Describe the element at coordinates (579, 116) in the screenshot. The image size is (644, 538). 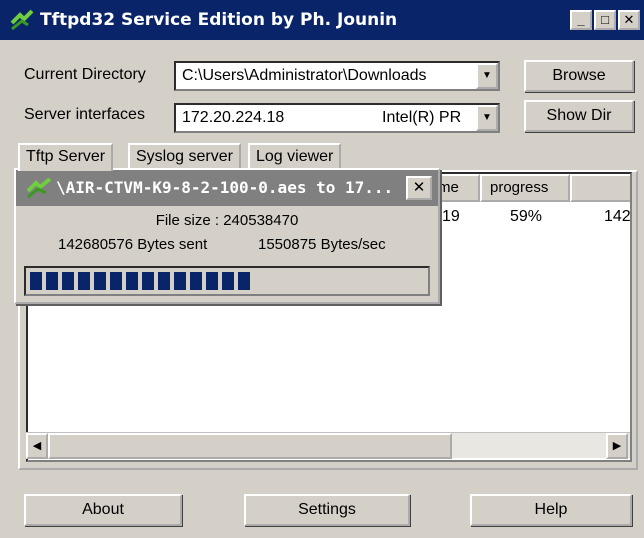
I see `show-dir-button: Show Dir` at that location.